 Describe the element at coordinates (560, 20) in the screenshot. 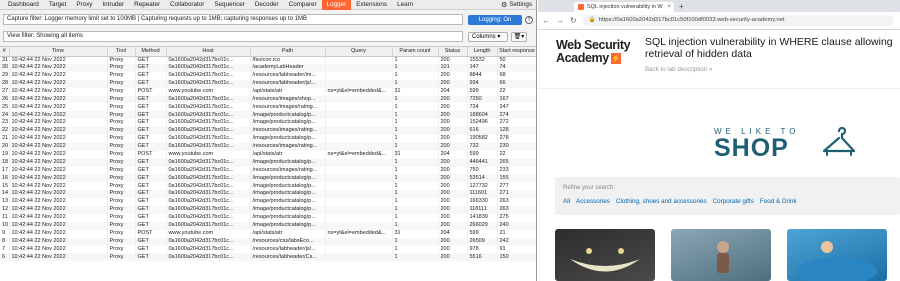

I see `forward-arrow-icon: →` at that location.